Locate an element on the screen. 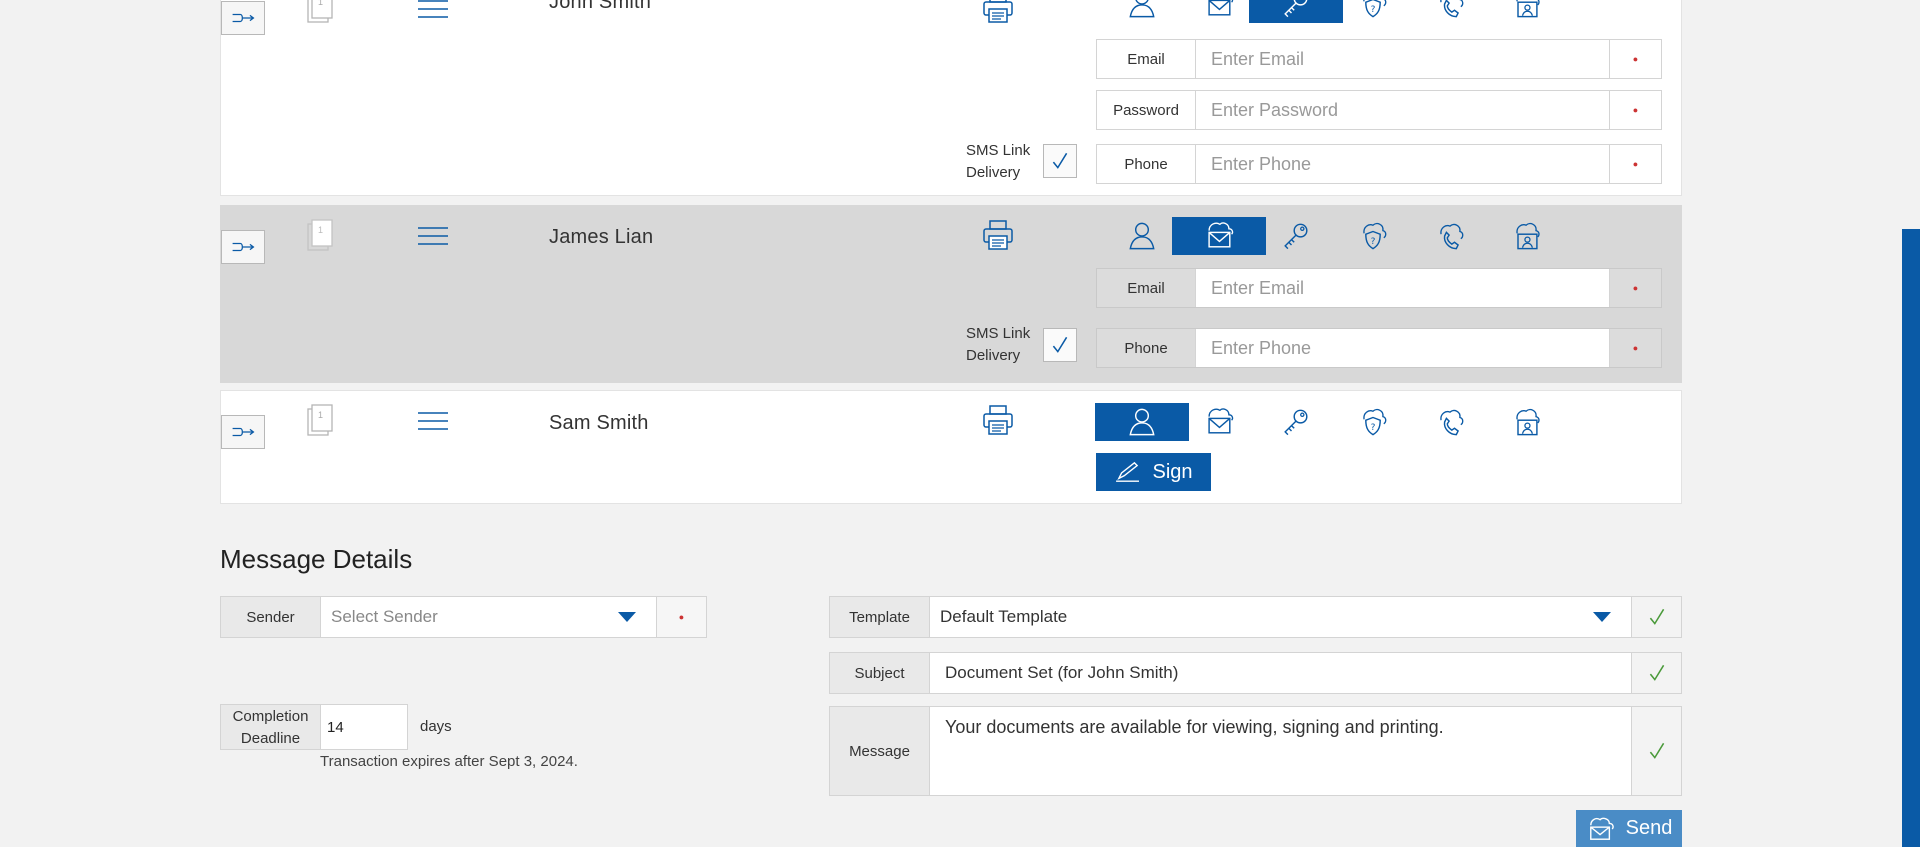 The image size is (1920, 847). recipient-name: James Lian is located at coordinates (601, 237).